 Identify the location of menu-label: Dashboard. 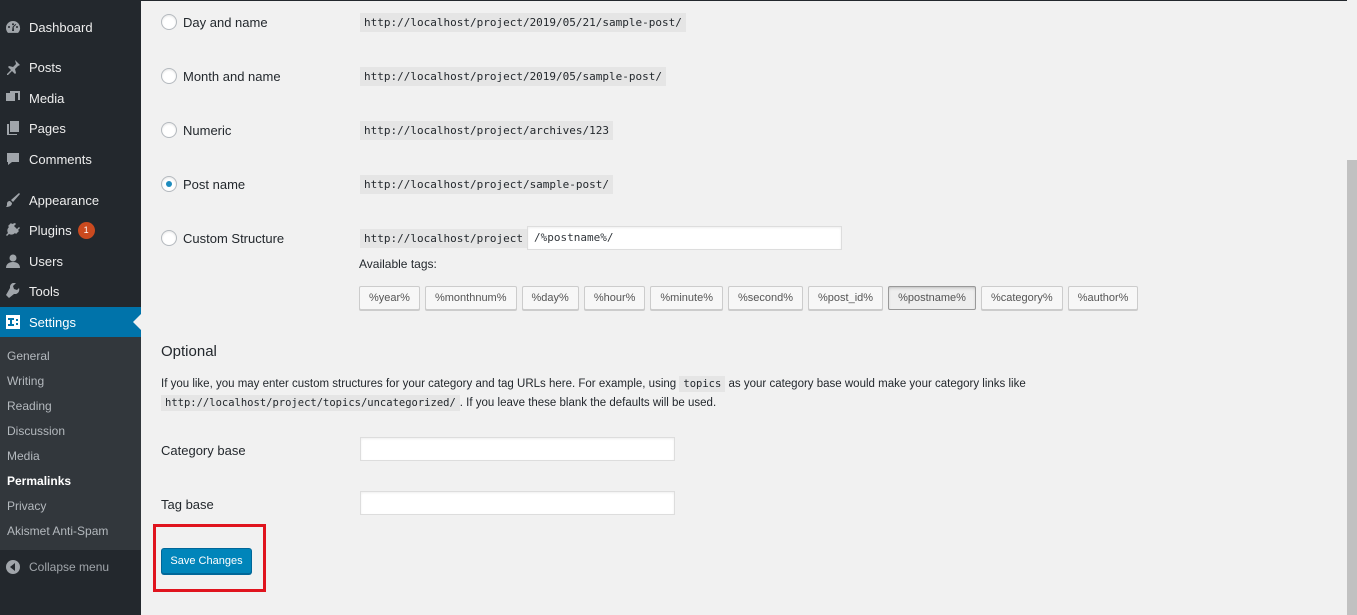
(61, 27).